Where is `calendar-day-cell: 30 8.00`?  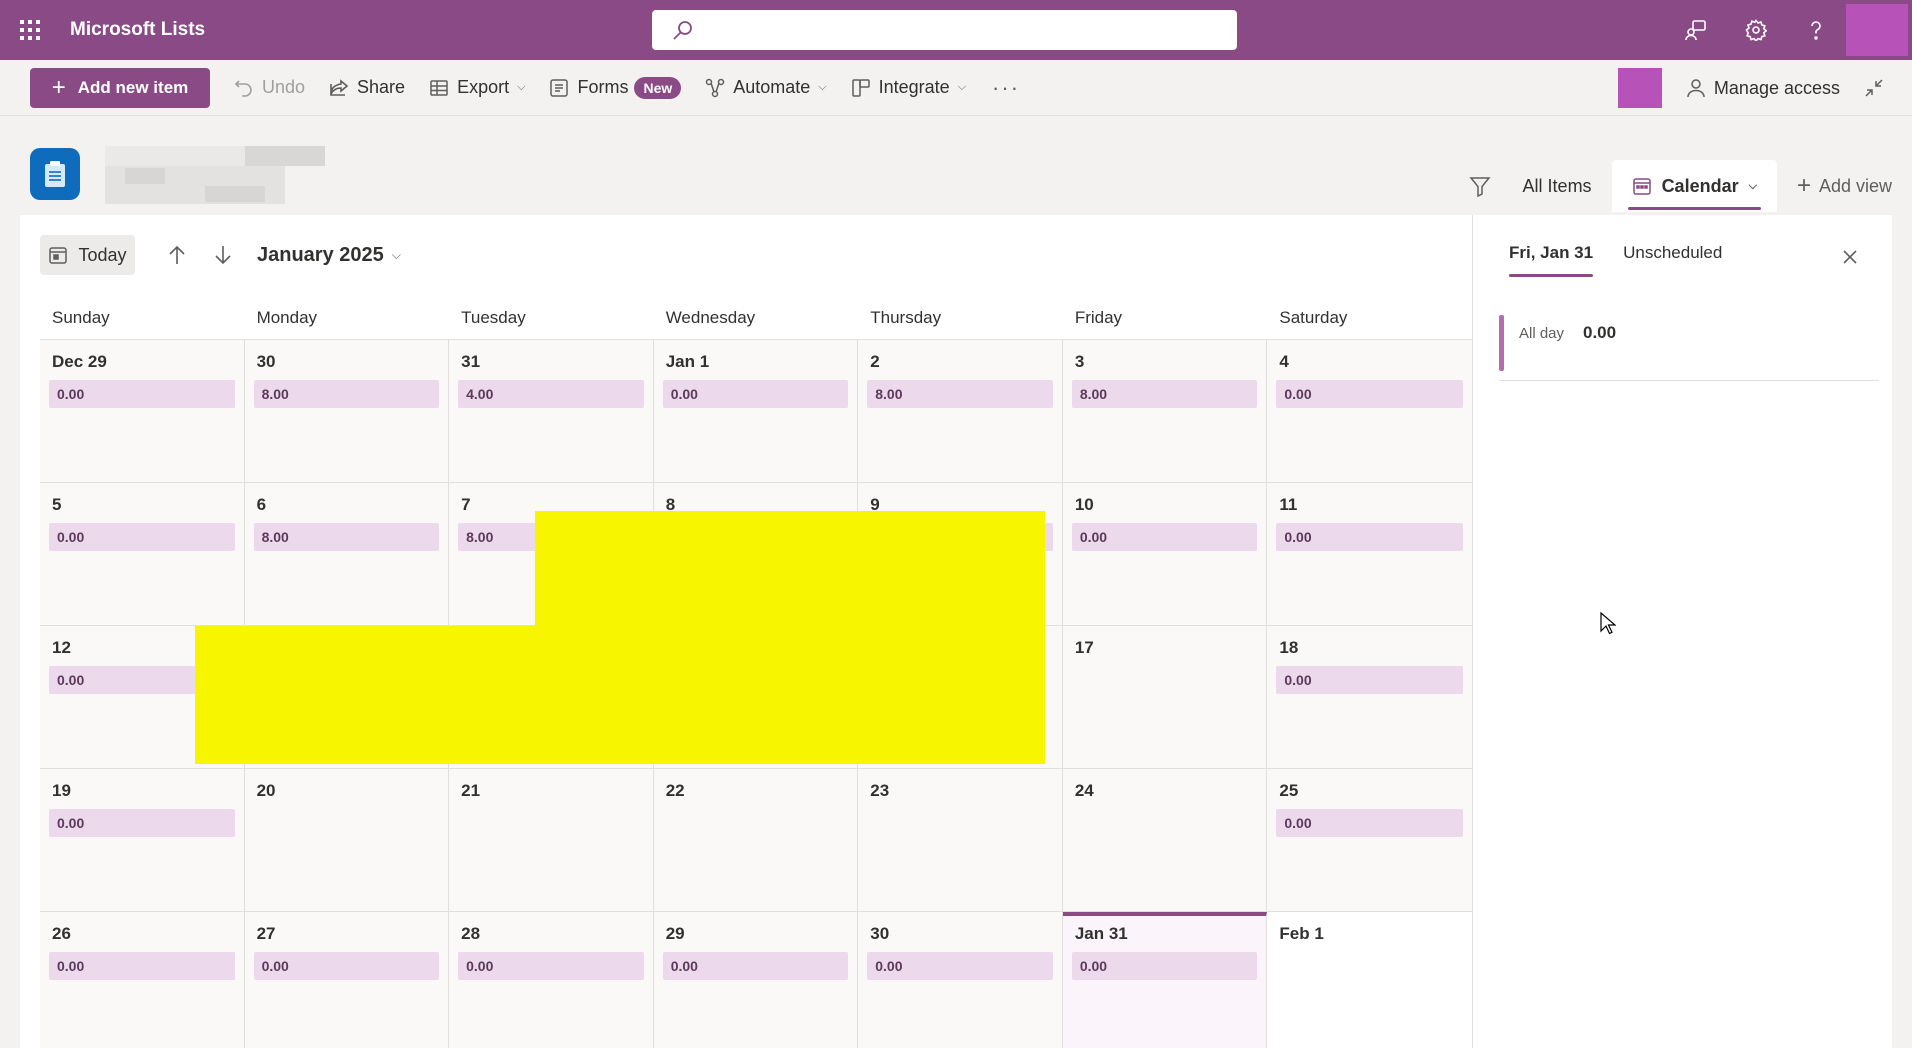
calendar-day-cell: 30 8.00 is located at coordinates (347, 411).